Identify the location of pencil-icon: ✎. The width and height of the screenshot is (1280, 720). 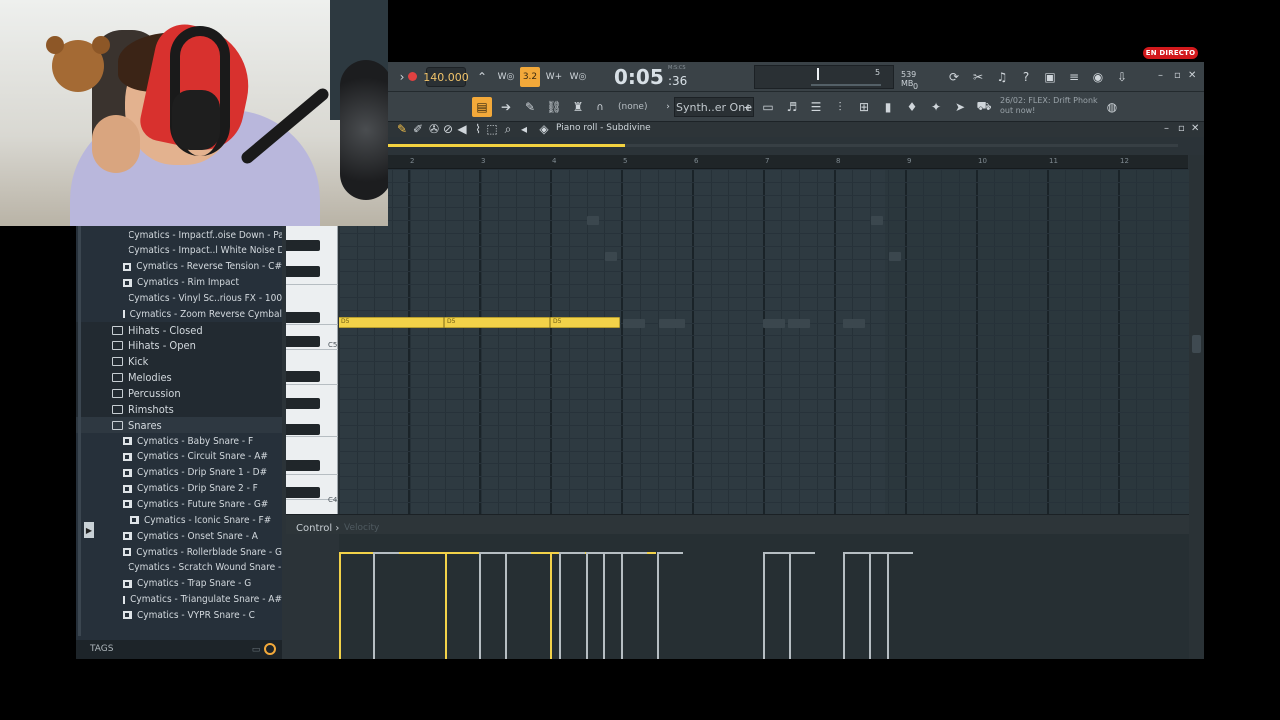
(530, 107).